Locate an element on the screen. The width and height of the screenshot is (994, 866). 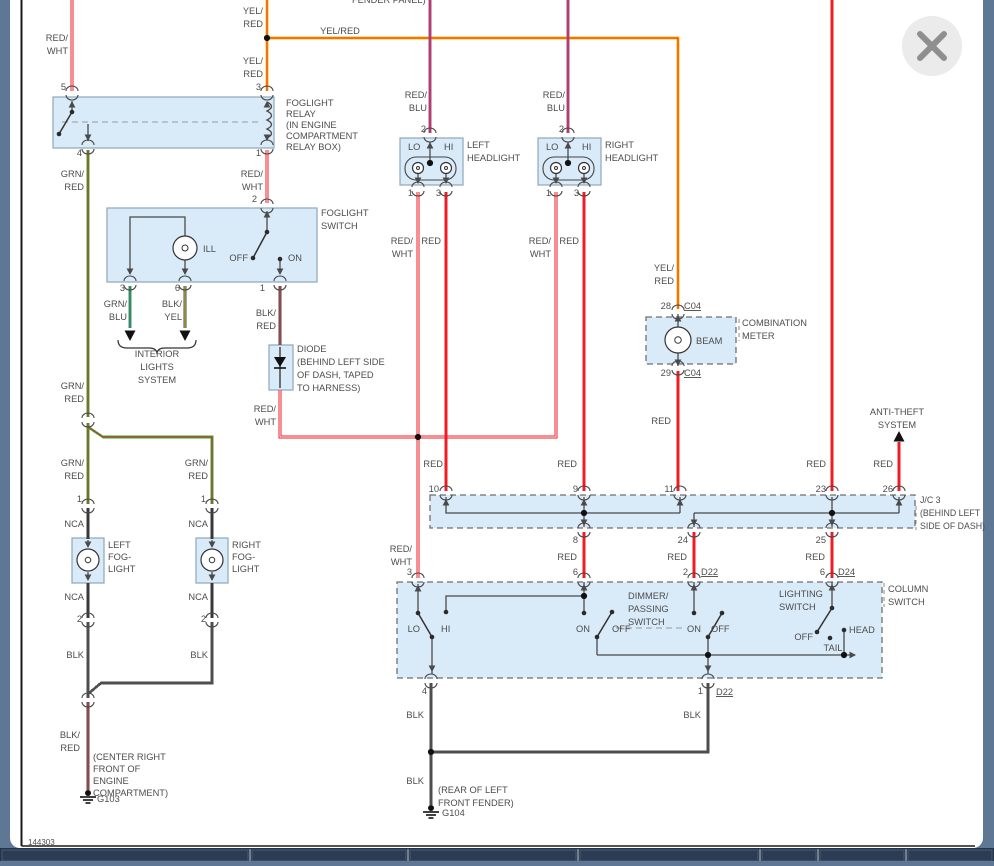
diagram-label: OF DASH, TAPED is located at coordinates (335, 375).